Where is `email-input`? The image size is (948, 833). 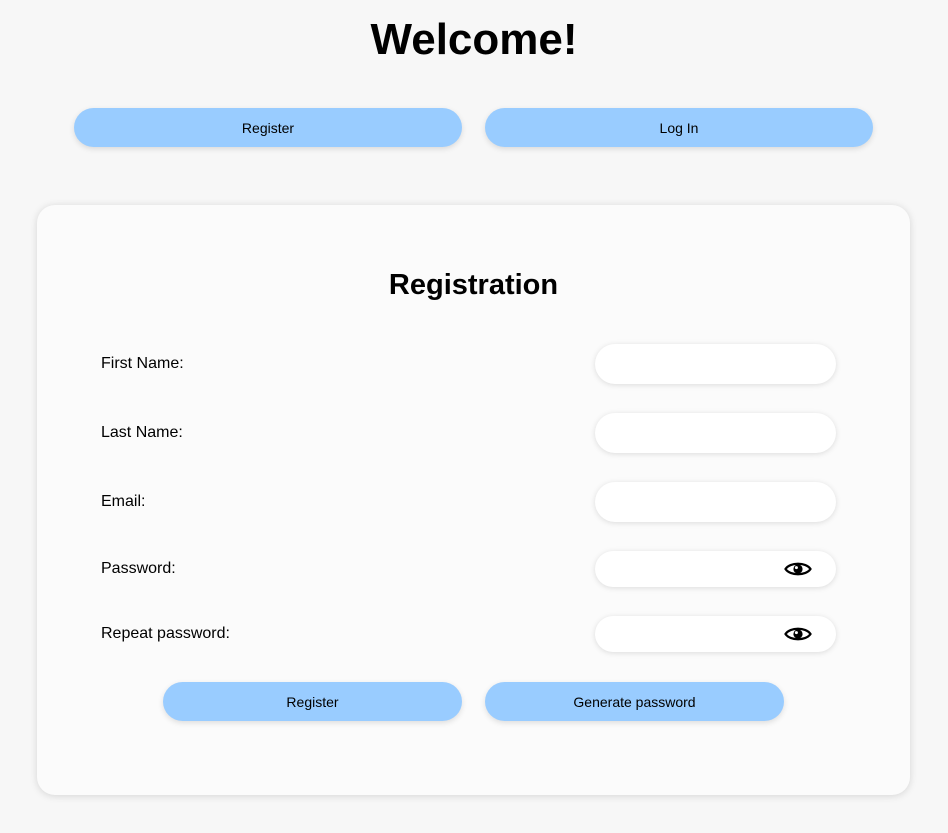 email-input is located at coordinates (701, 502).